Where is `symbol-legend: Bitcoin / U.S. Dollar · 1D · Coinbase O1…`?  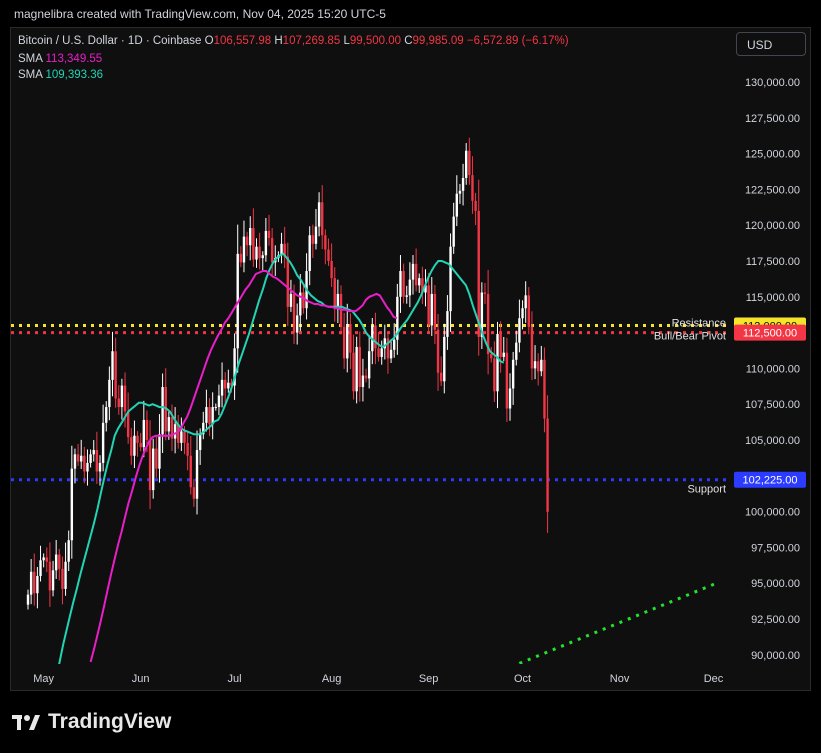
symbol-legend: Bitcoin / U.S. Dollar · 1D · Coinbase O1… is located at coordinates (293, 41).